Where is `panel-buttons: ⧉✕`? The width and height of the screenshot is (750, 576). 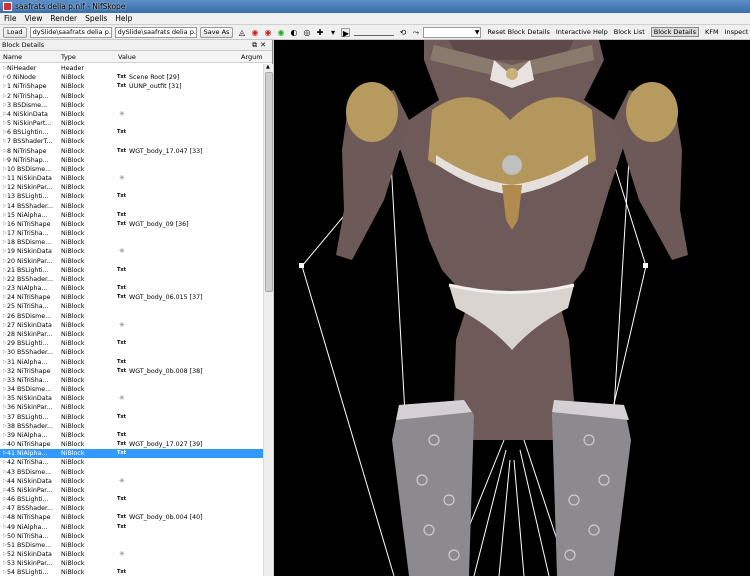
panel-buttons: ⧉✕ is located at coordinates (260, 45).